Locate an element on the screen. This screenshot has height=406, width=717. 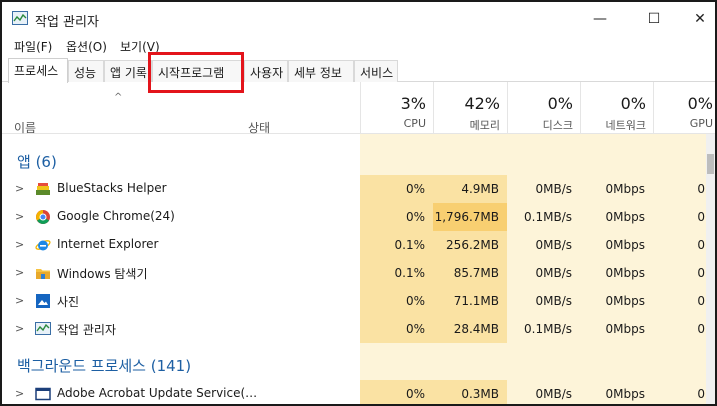
header-disk: 0% 디스크 is located at coordinates (543, 113).